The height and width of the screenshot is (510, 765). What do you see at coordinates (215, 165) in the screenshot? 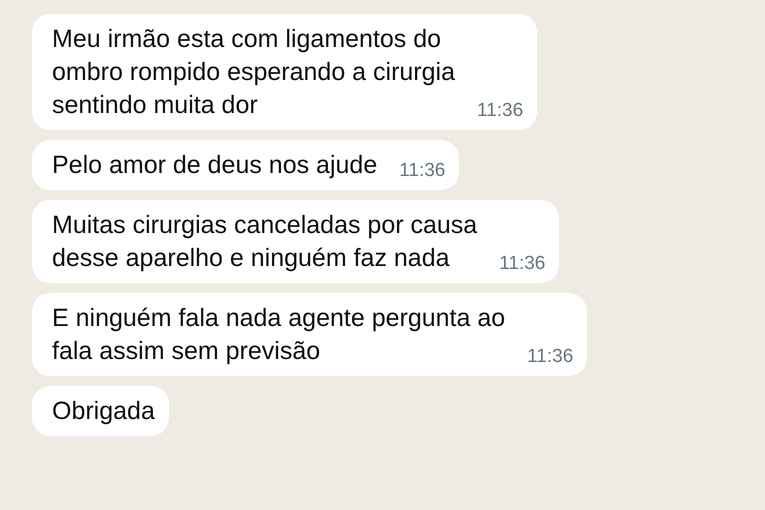
I see `message-text: Pelo amor de deus nos ajude` at bounding box center [215, 165].